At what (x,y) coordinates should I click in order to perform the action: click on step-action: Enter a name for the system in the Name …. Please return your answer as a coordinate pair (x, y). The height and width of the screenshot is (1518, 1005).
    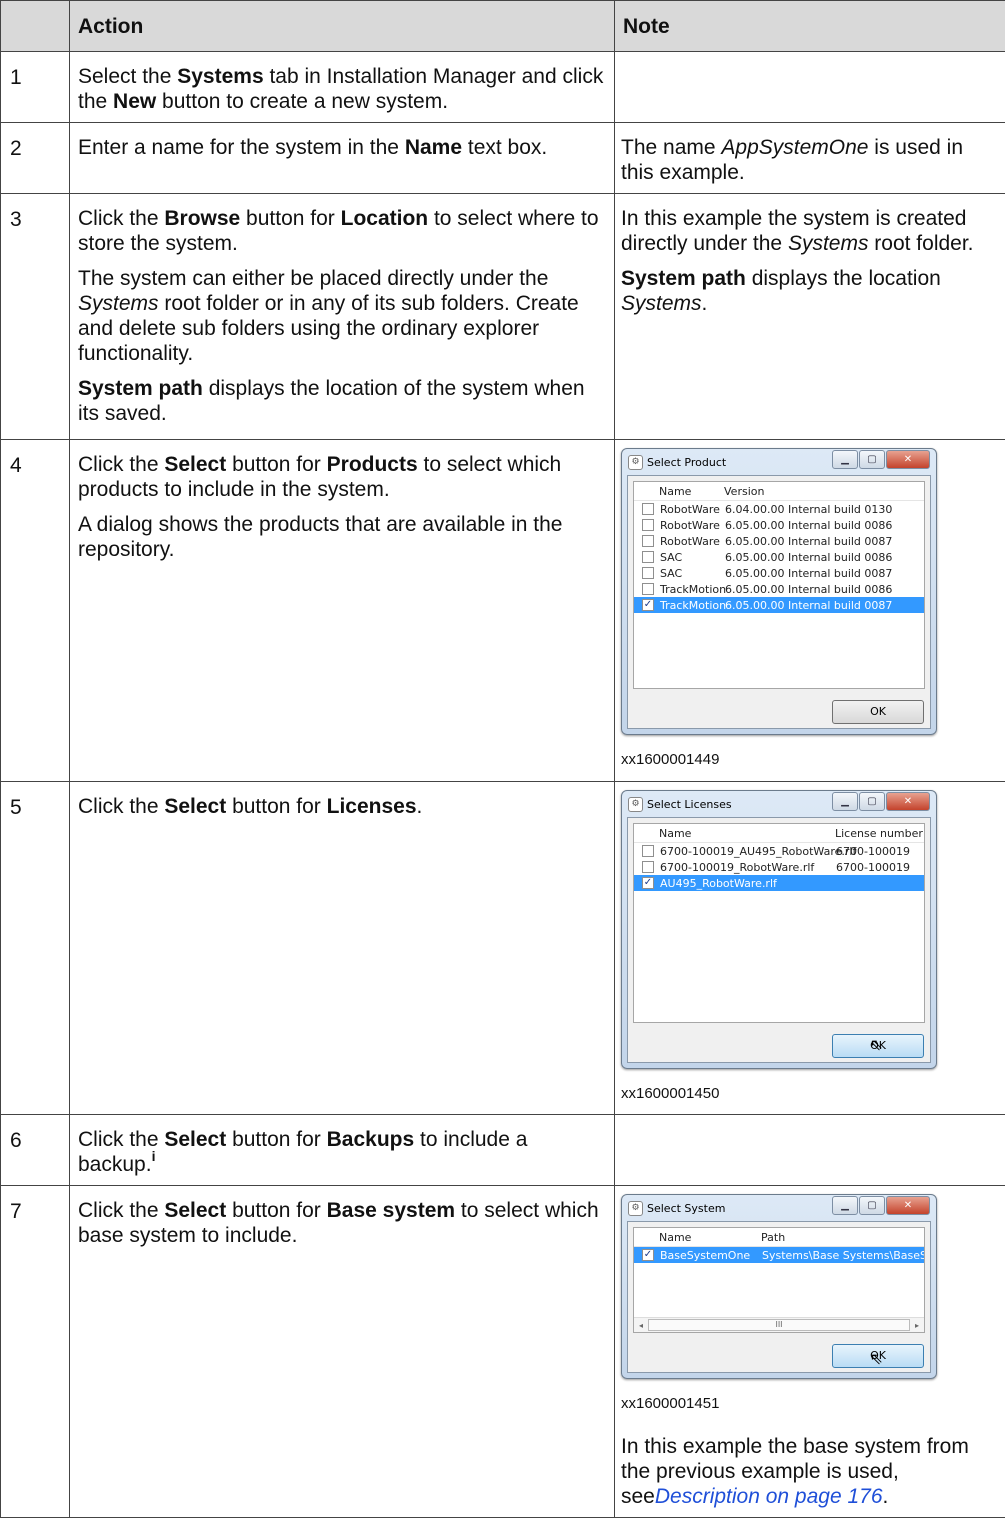
    Looking at the image, I should click on (342, 158).